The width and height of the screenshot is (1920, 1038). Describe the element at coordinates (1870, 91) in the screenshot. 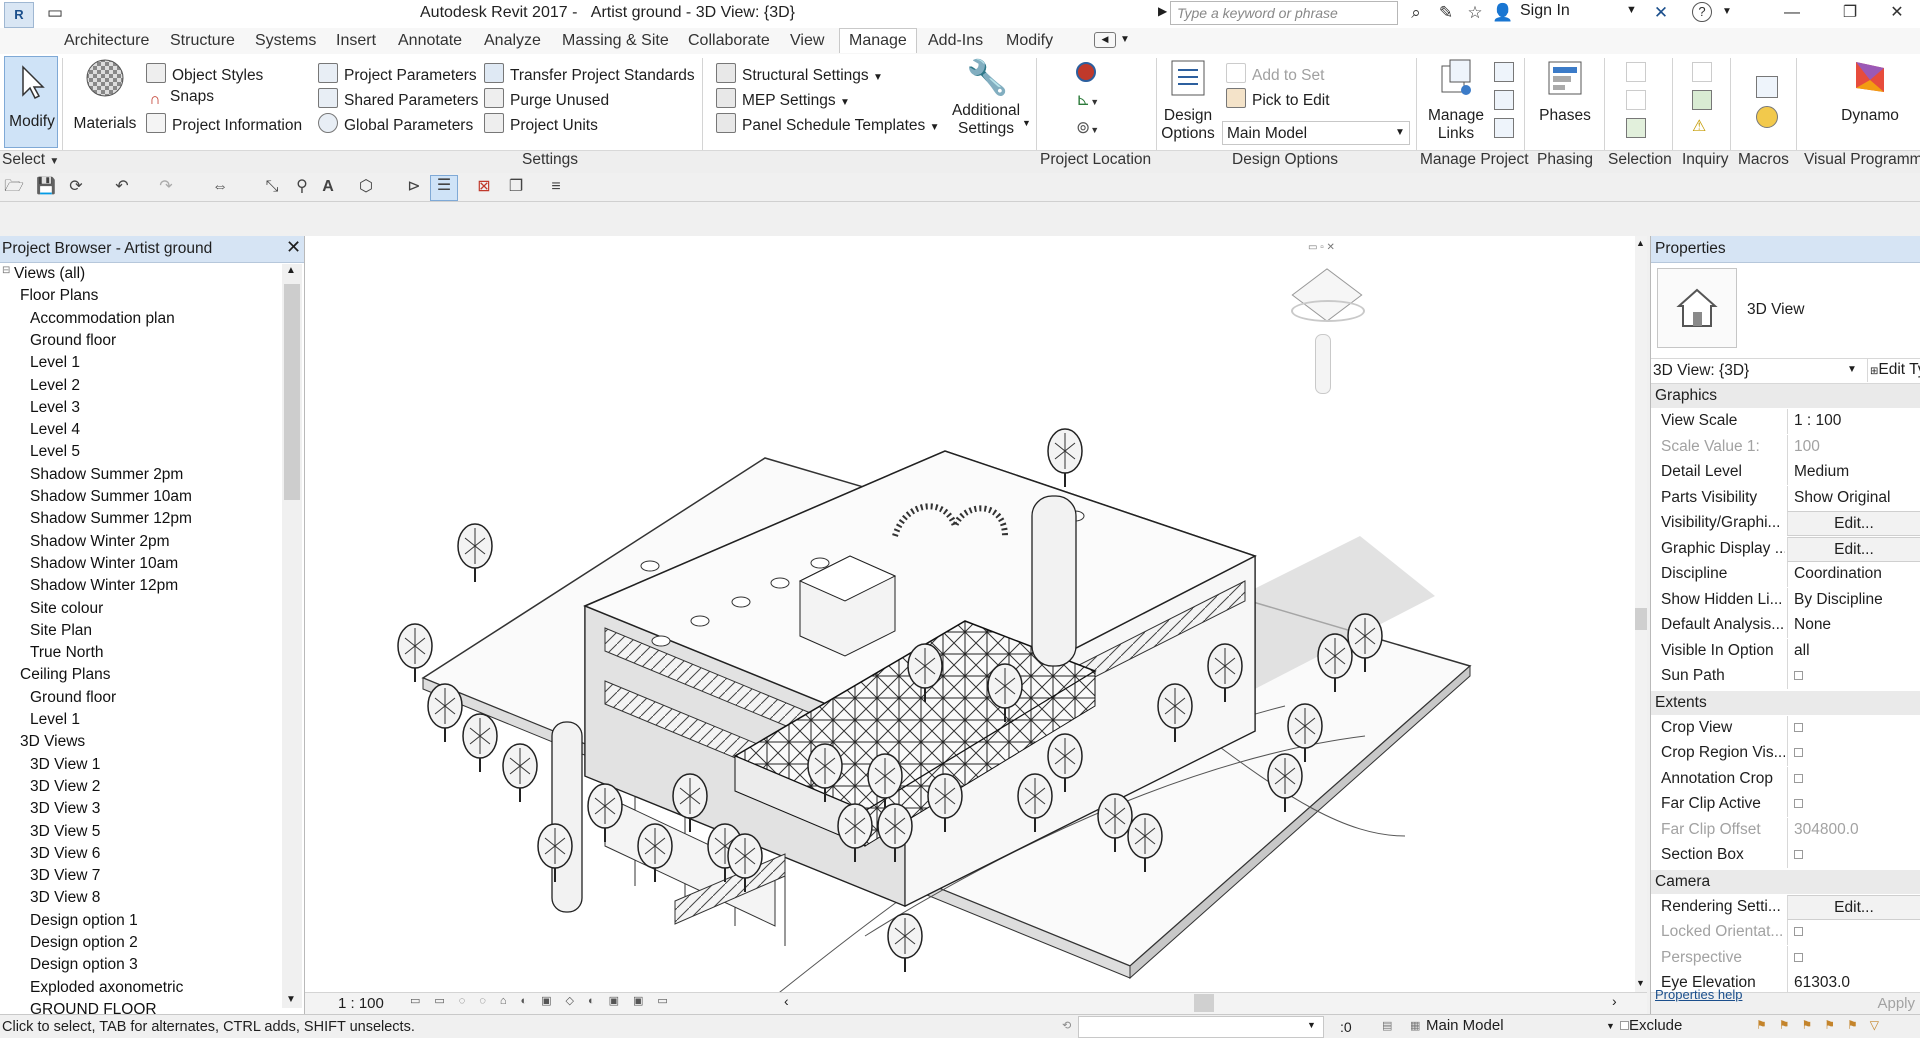

I see `dynamo-button: Dynamo` at that location.